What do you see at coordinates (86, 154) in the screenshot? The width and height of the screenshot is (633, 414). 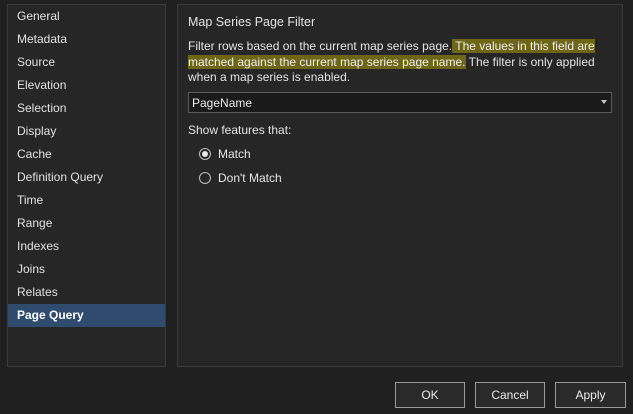 I see `sidebar-item-cache: Cache` at bounding box center [86, 154].